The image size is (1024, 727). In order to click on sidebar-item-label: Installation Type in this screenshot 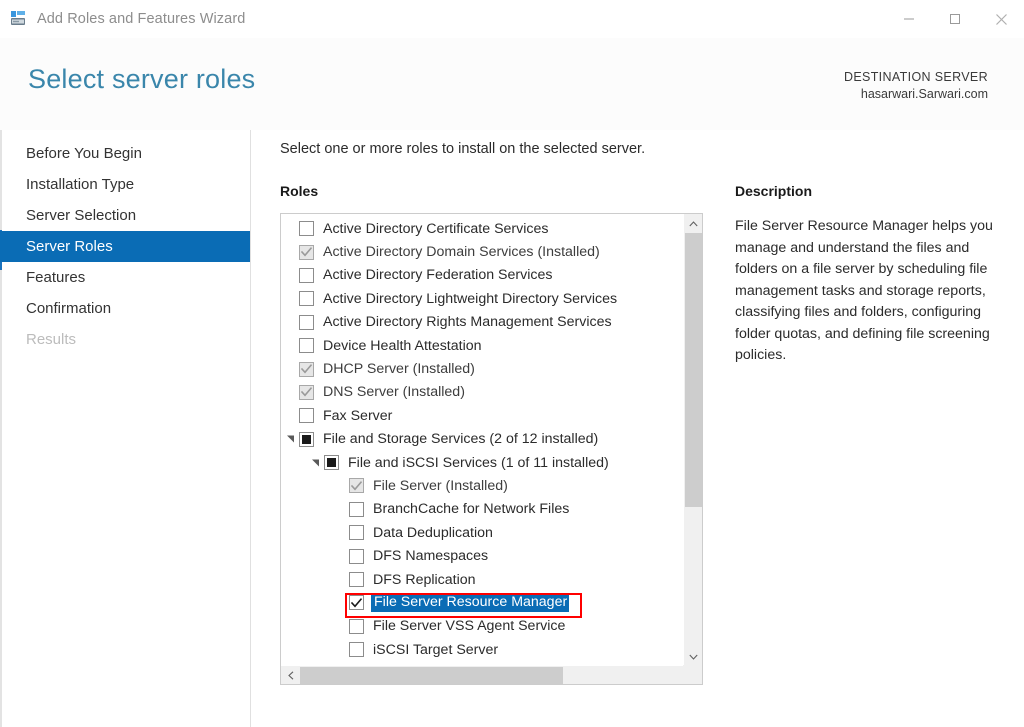, I will do `click(80, 184)`.